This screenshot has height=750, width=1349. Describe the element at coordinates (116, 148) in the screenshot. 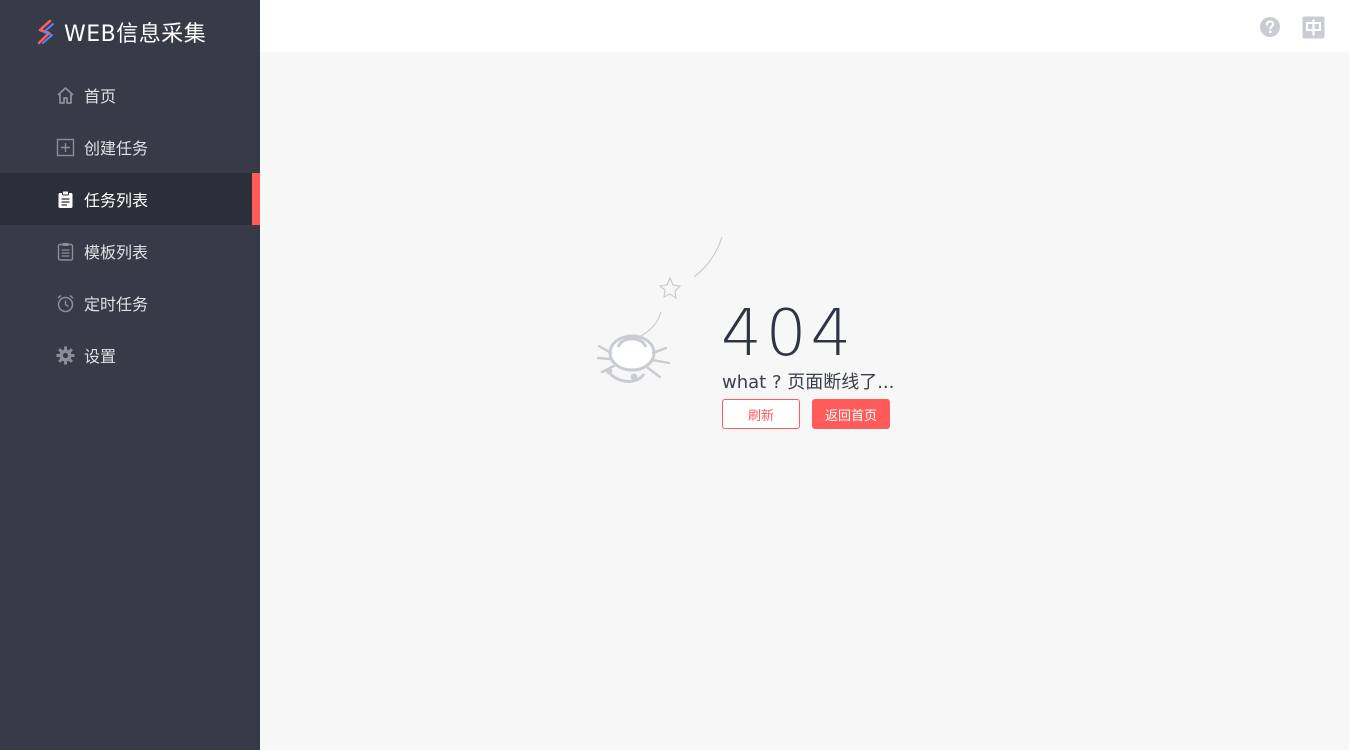

I see `sidebar-item-label: 创建任务` at that location.